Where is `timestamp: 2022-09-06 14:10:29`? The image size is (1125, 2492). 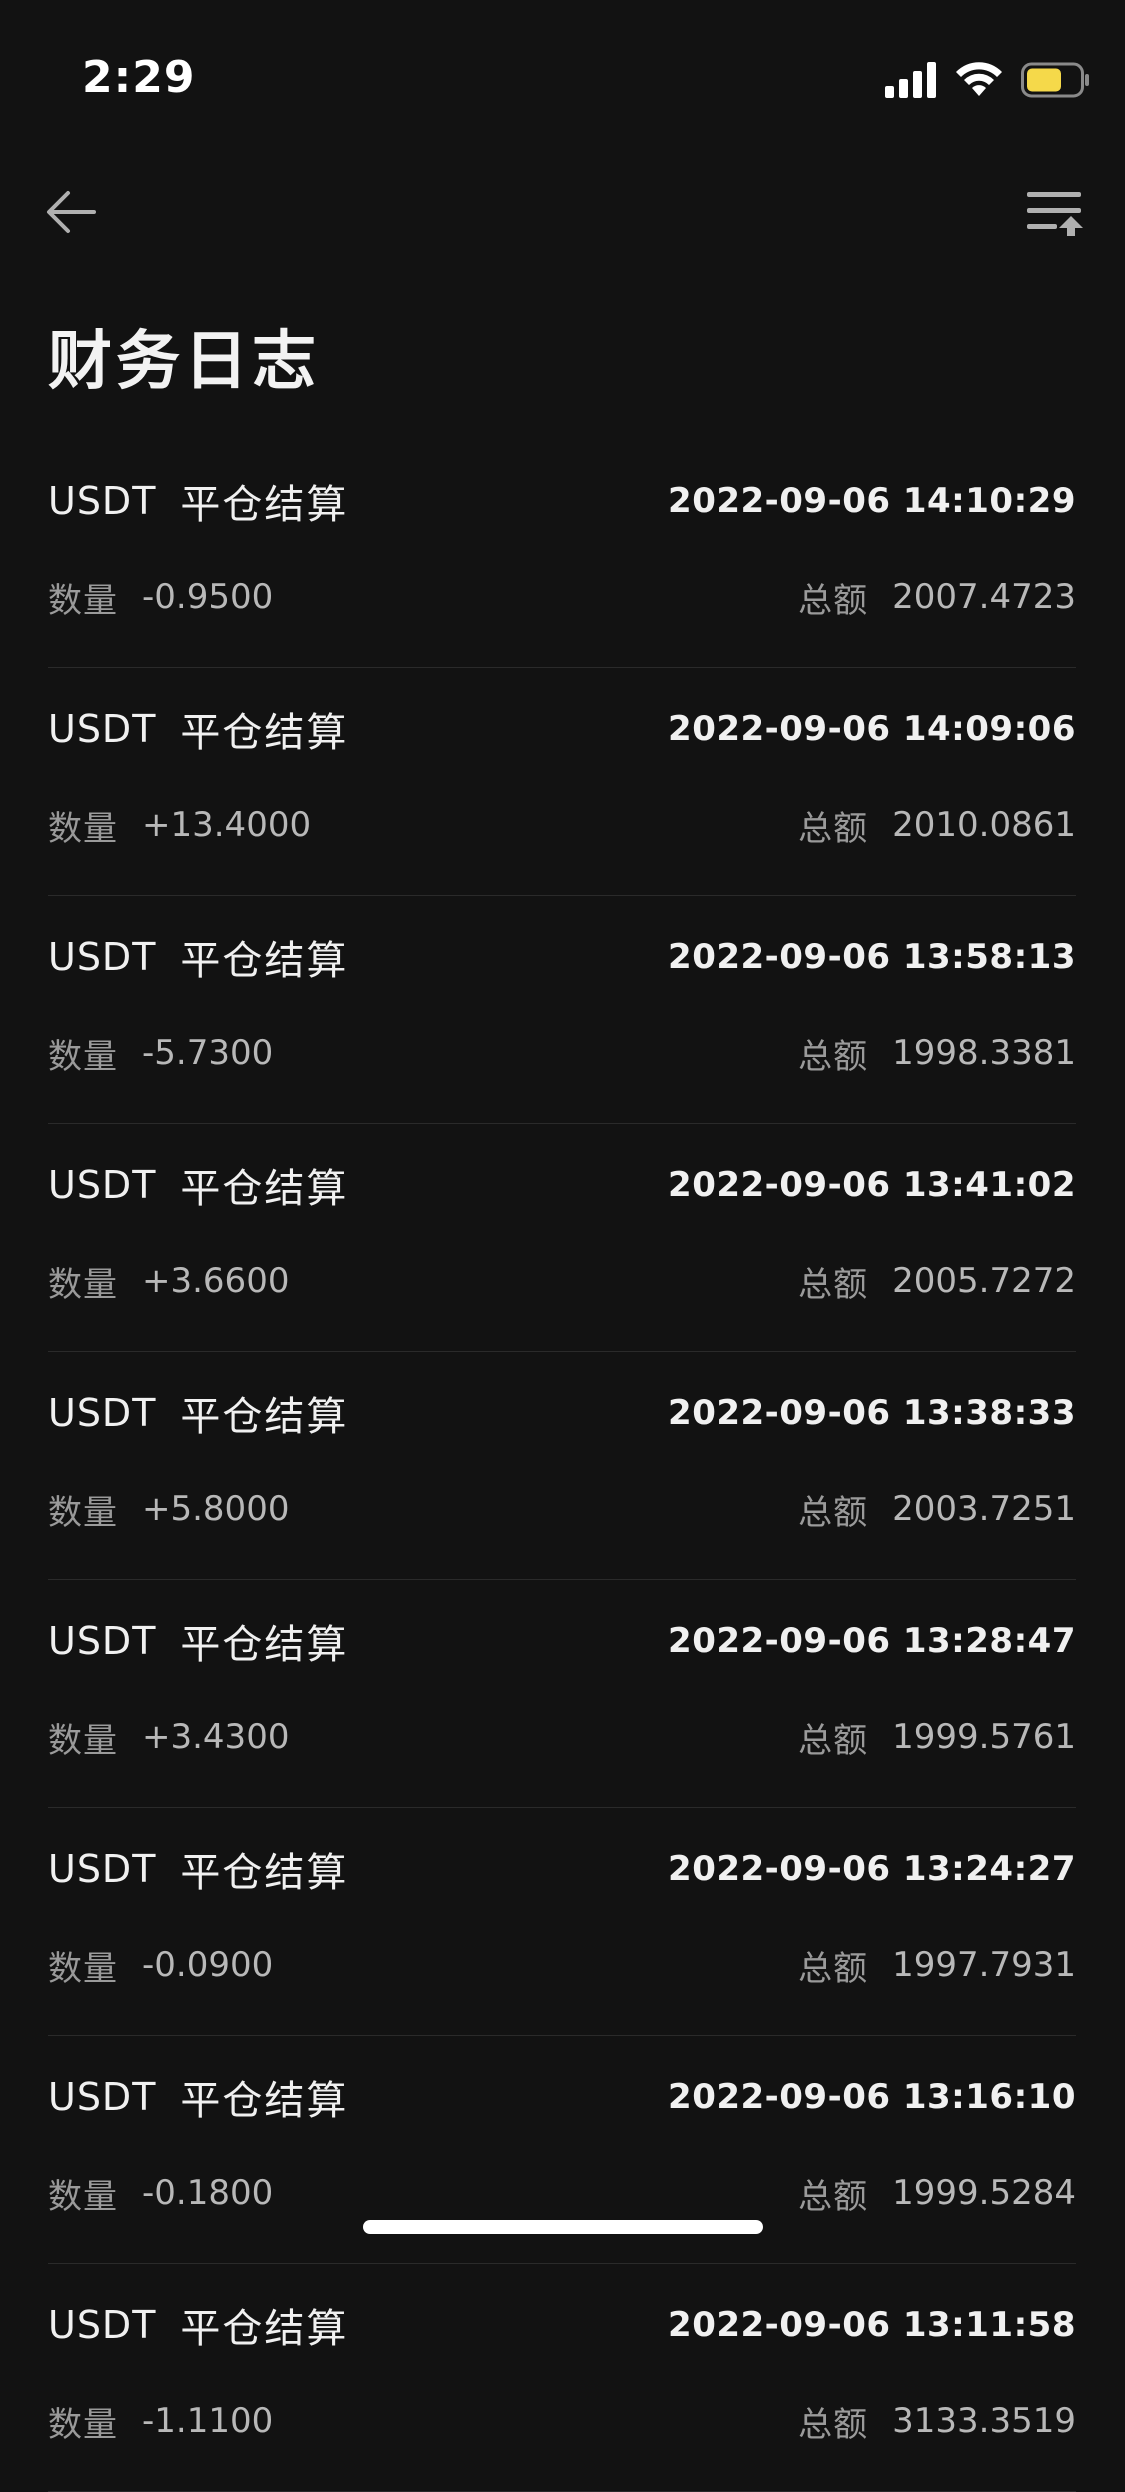 timestamp: 2022-09-06 14:10:29 is located at coordinates (872, 501).